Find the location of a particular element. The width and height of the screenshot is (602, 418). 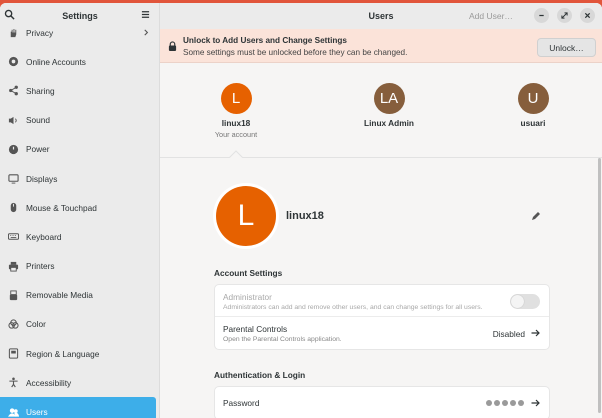

accessibility-icon is located at coordinates (13, 382).